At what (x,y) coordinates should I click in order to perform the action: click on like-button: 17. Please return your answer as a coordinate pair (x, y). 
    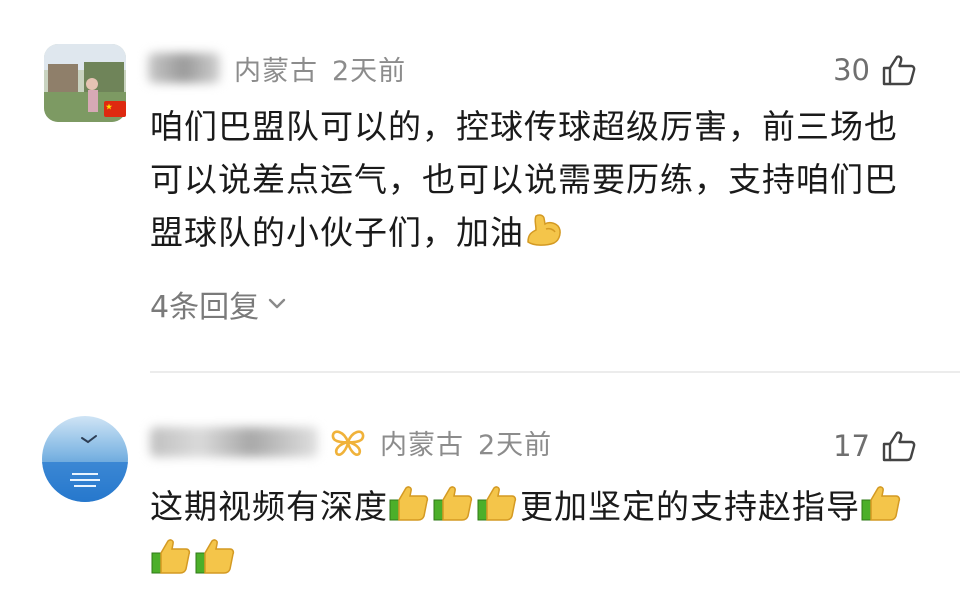
    Looking at the image, I should click on (874, 446).